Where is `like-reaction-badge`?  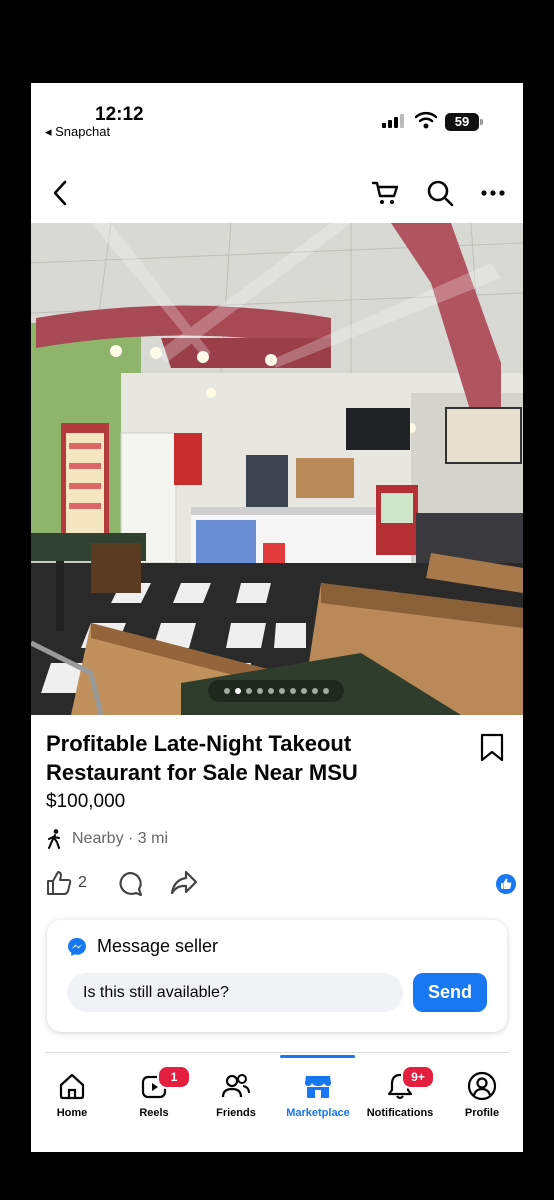
like-reaction-badge is located at coordinates (506, 884).